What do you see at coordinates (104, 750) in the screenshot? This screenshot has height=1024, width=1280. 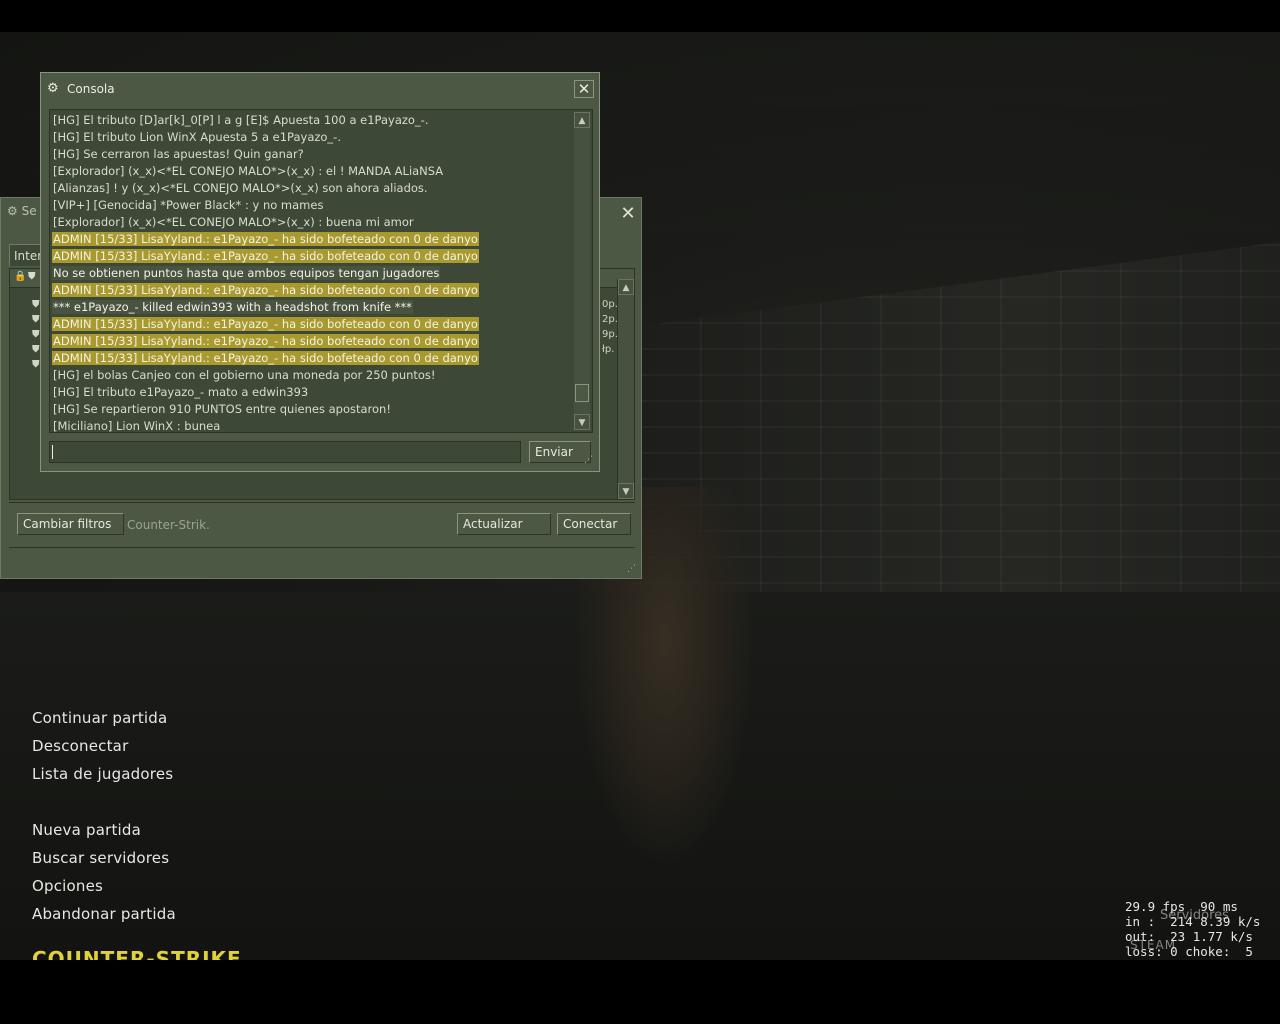 I see `menu-disconnect: Desconectar` at bounding box center [104, 750].